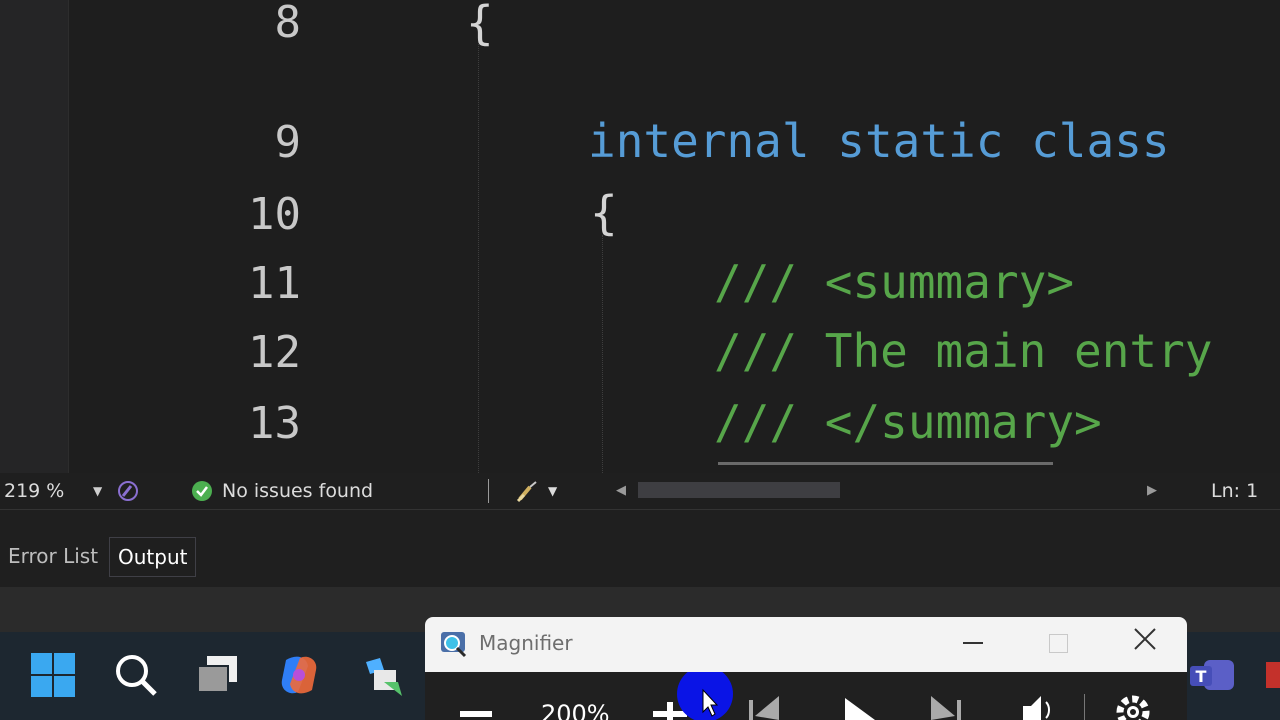 The width and height of the screenshot is (1280, 720). I want to click on play-icon, so click(859, 707).